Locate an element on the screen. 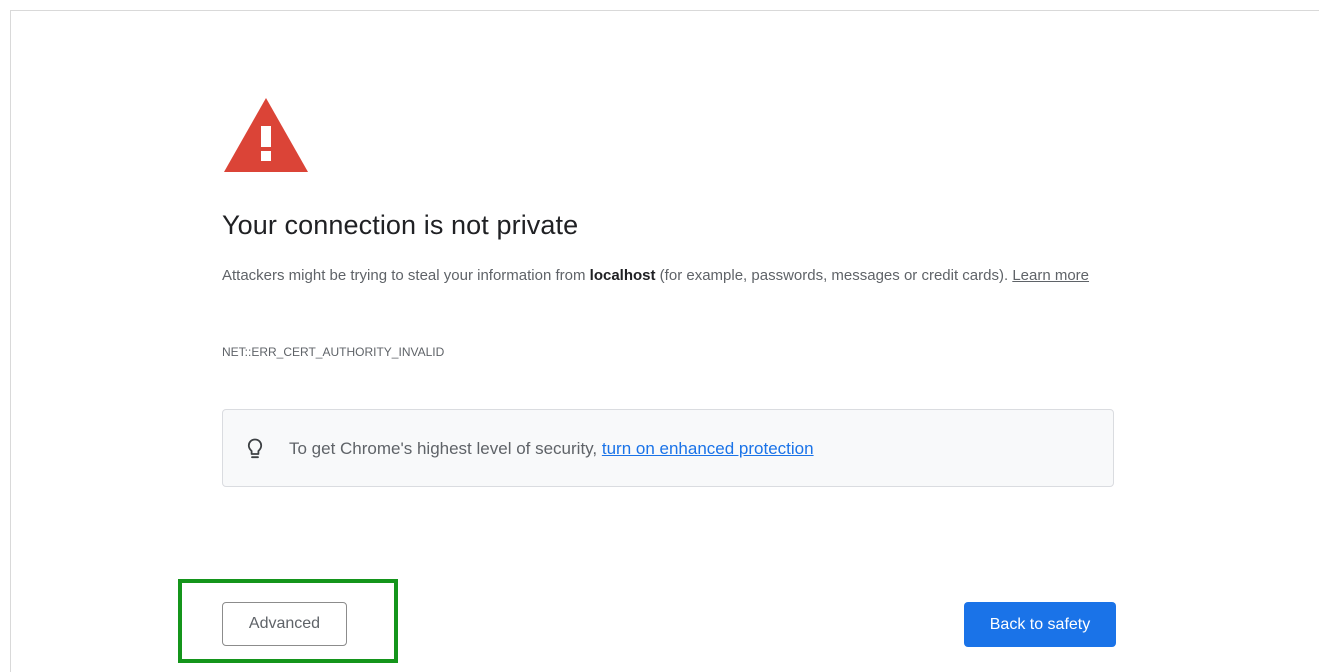  description-host: localhost is located at coordinates (622, 275).